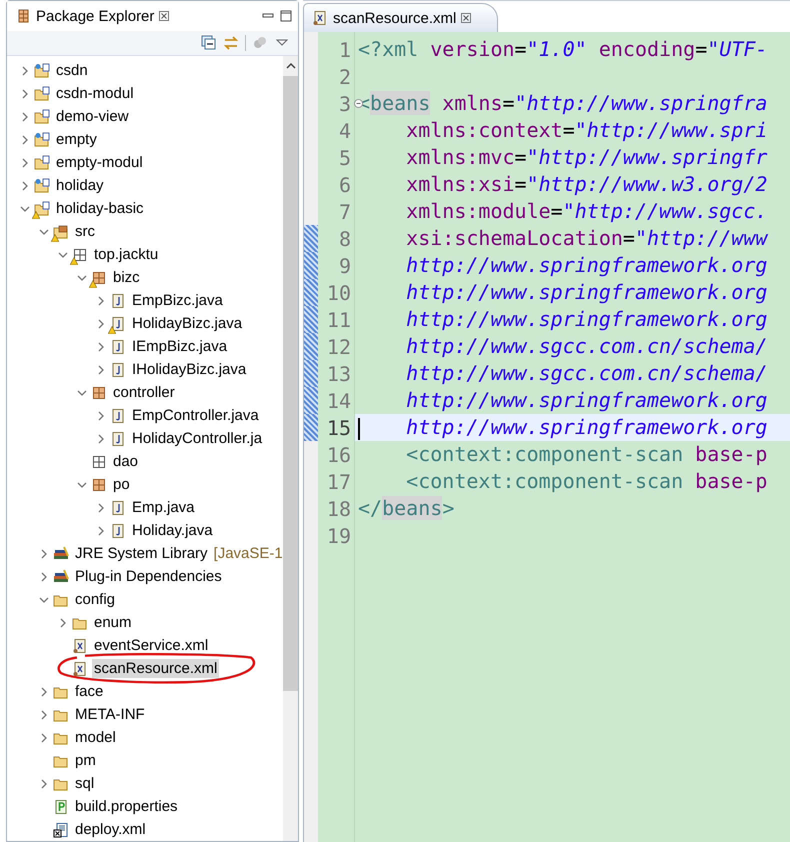 This screenshot has height=842, width=790. What do you see at coordinates (338, 536) in the screenshot?
I see `line-number: 19` at bounding box center [338, 536].